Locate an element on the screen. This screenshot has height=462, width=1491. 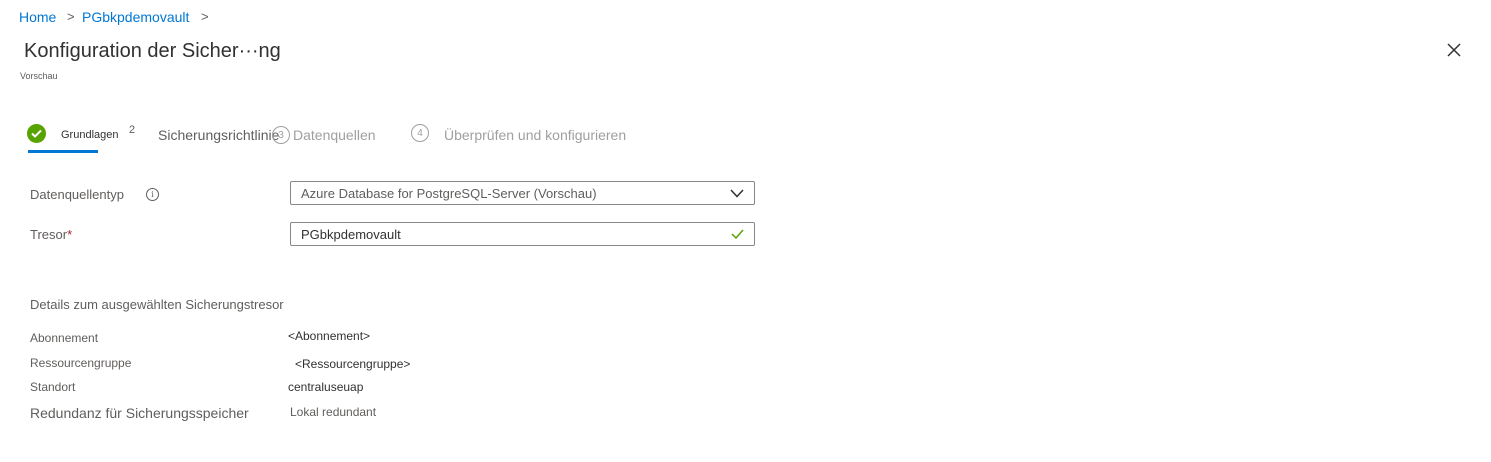
detail-value-subscription: <Abonnement> is located at coordinates (329, 336).